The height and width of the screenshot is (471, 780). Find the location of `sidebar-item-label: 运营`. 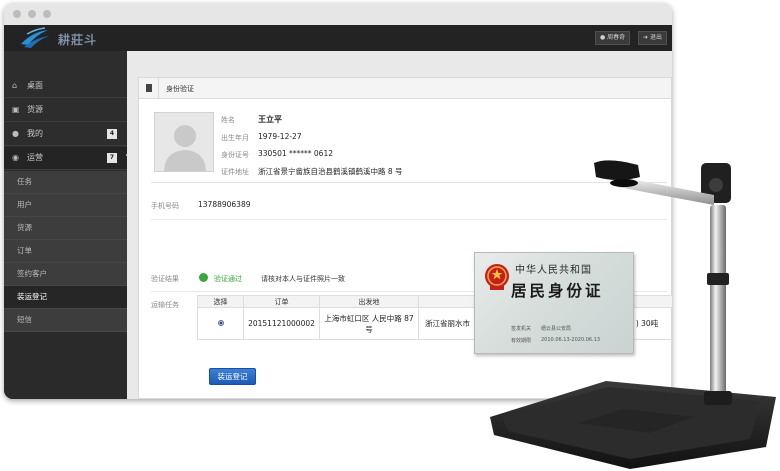

sidebar-item-label: 运营 is located at coordinates (35, 157).